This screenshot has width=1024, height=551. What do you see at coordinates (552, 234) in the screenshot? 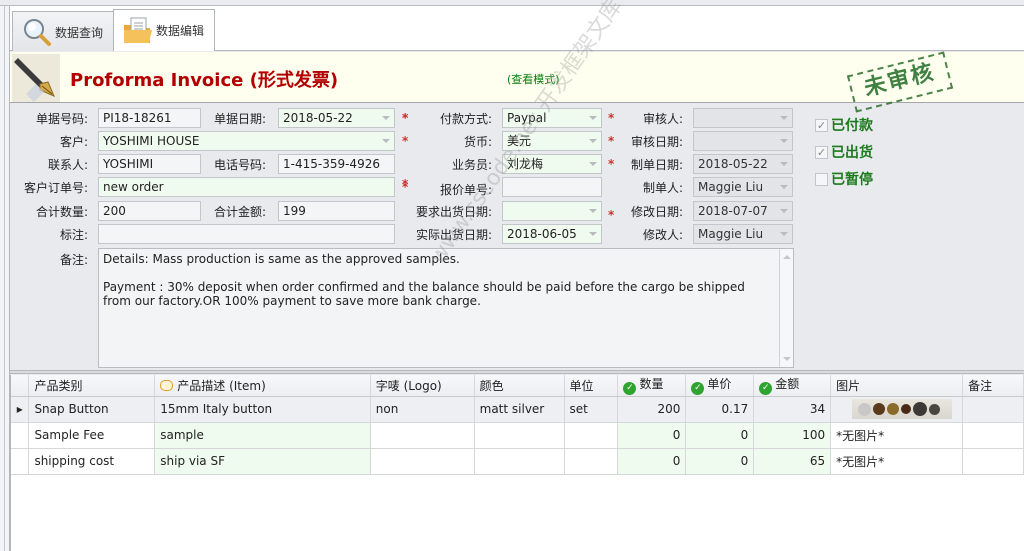
I see `actual-ship-date-field: 2018-06-05` at bounding box center [552, 234].